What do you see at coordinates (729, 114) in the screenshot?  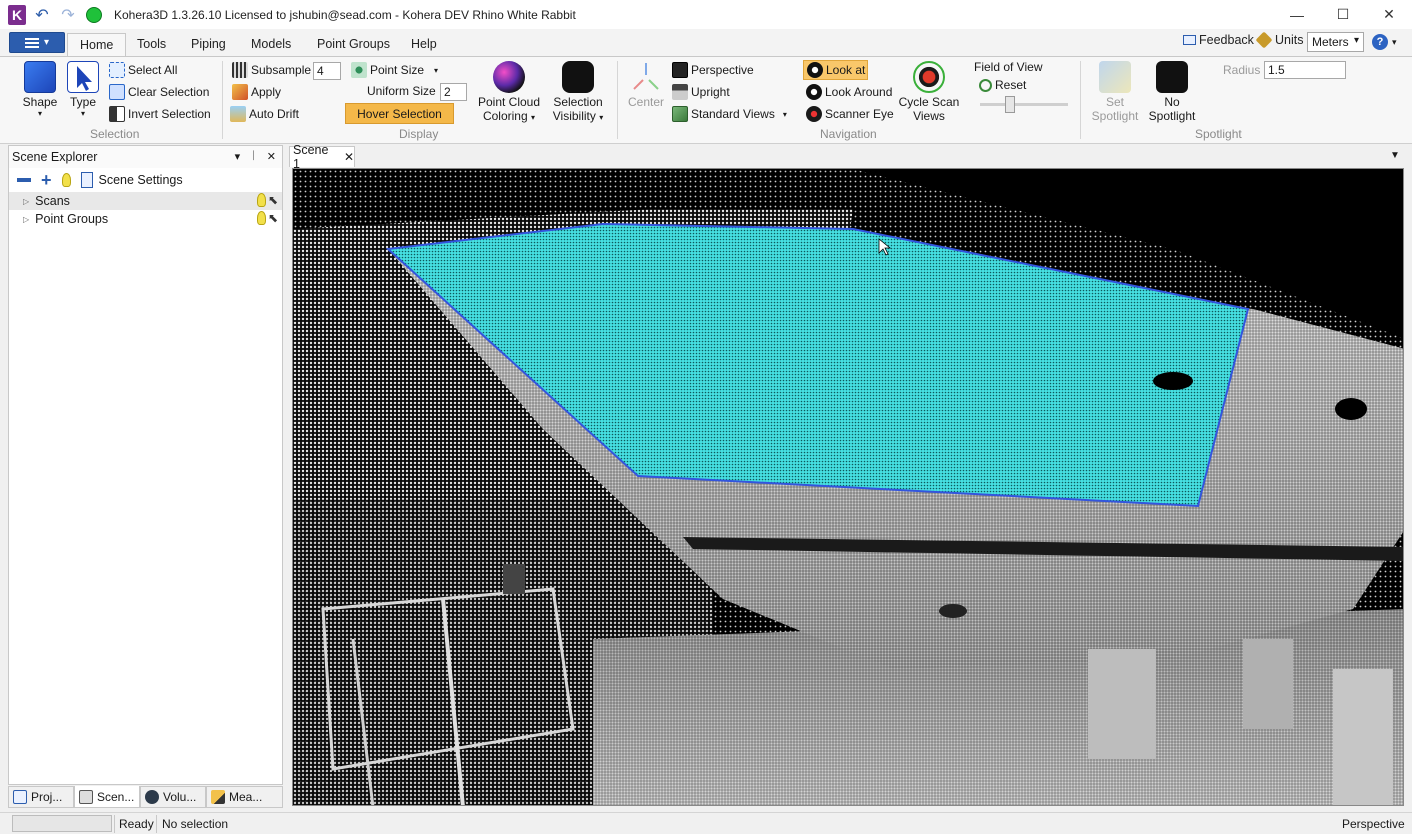 I see `standard-views-button: Standard Views ▾` at bounding box center [729, 114].